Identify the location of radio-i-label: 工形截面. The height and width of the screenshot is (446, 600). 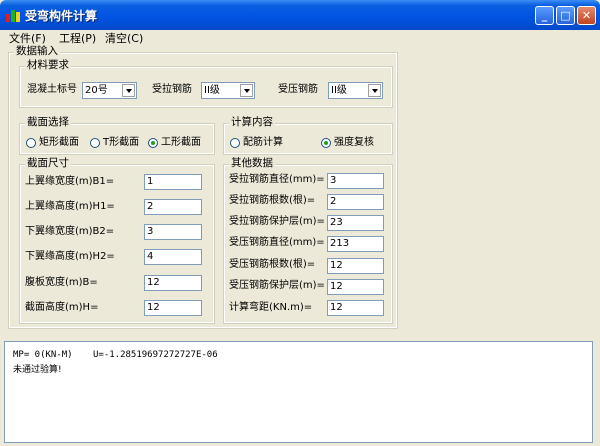
(181, 143).